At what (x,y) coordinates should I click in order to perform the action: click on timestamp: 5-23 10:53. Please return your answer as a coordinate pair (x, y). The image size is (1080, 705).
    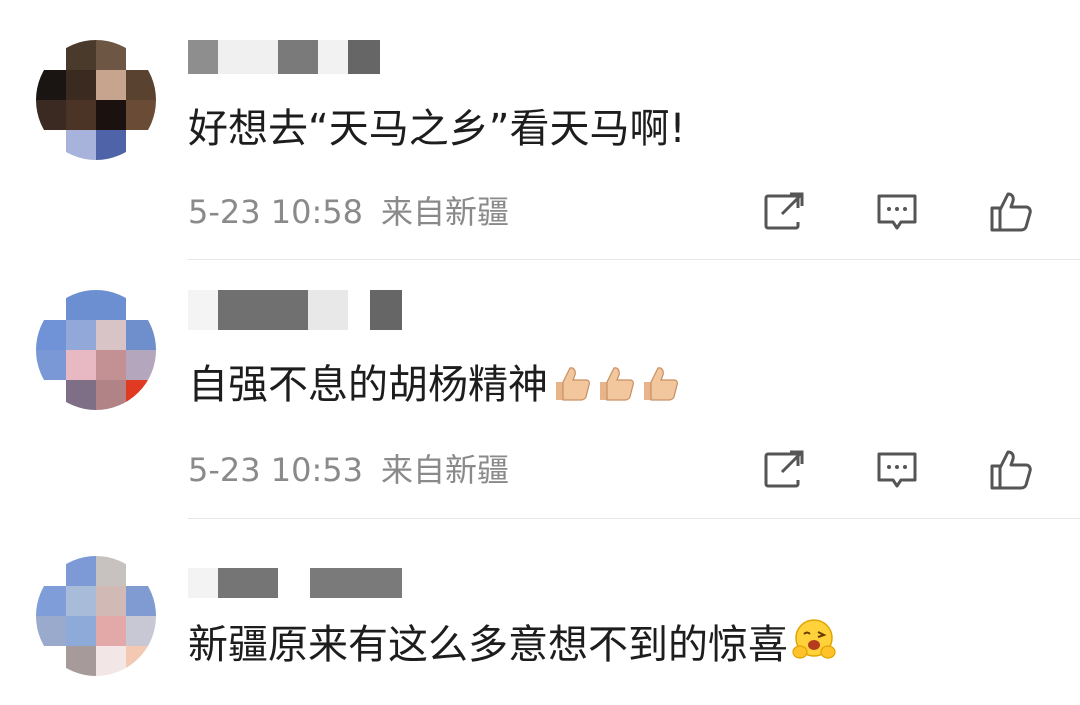
    Looking at the image, I should click on (276, 470).